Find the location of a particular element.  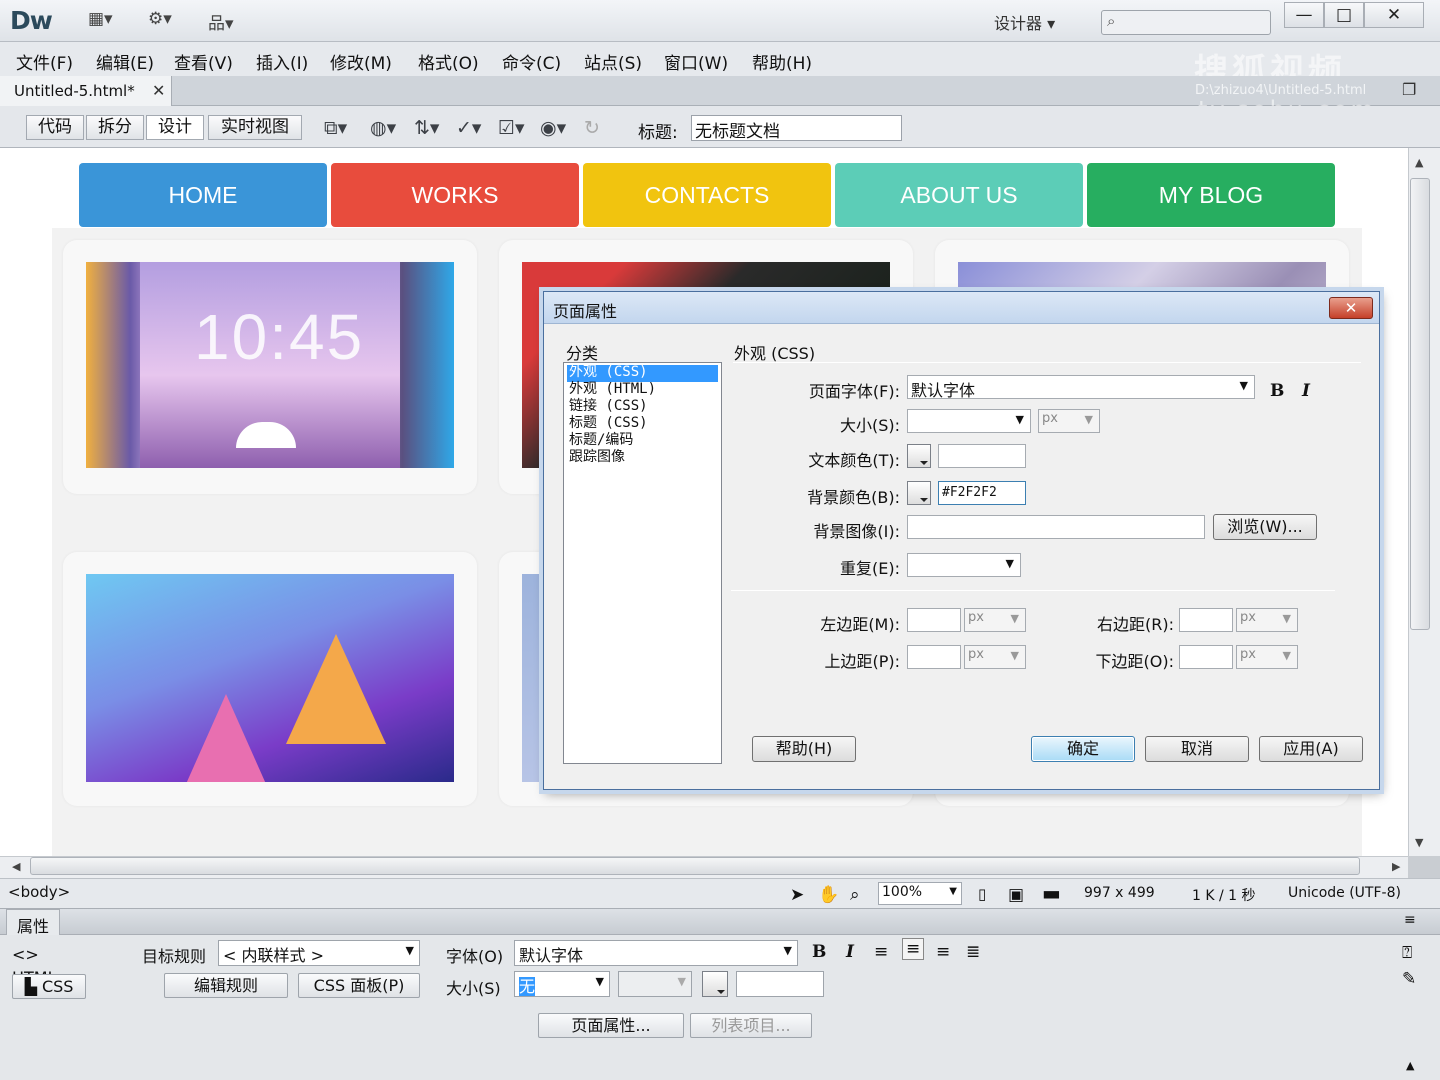

search-input: ⌕ is located at coordinates (1186, 22).